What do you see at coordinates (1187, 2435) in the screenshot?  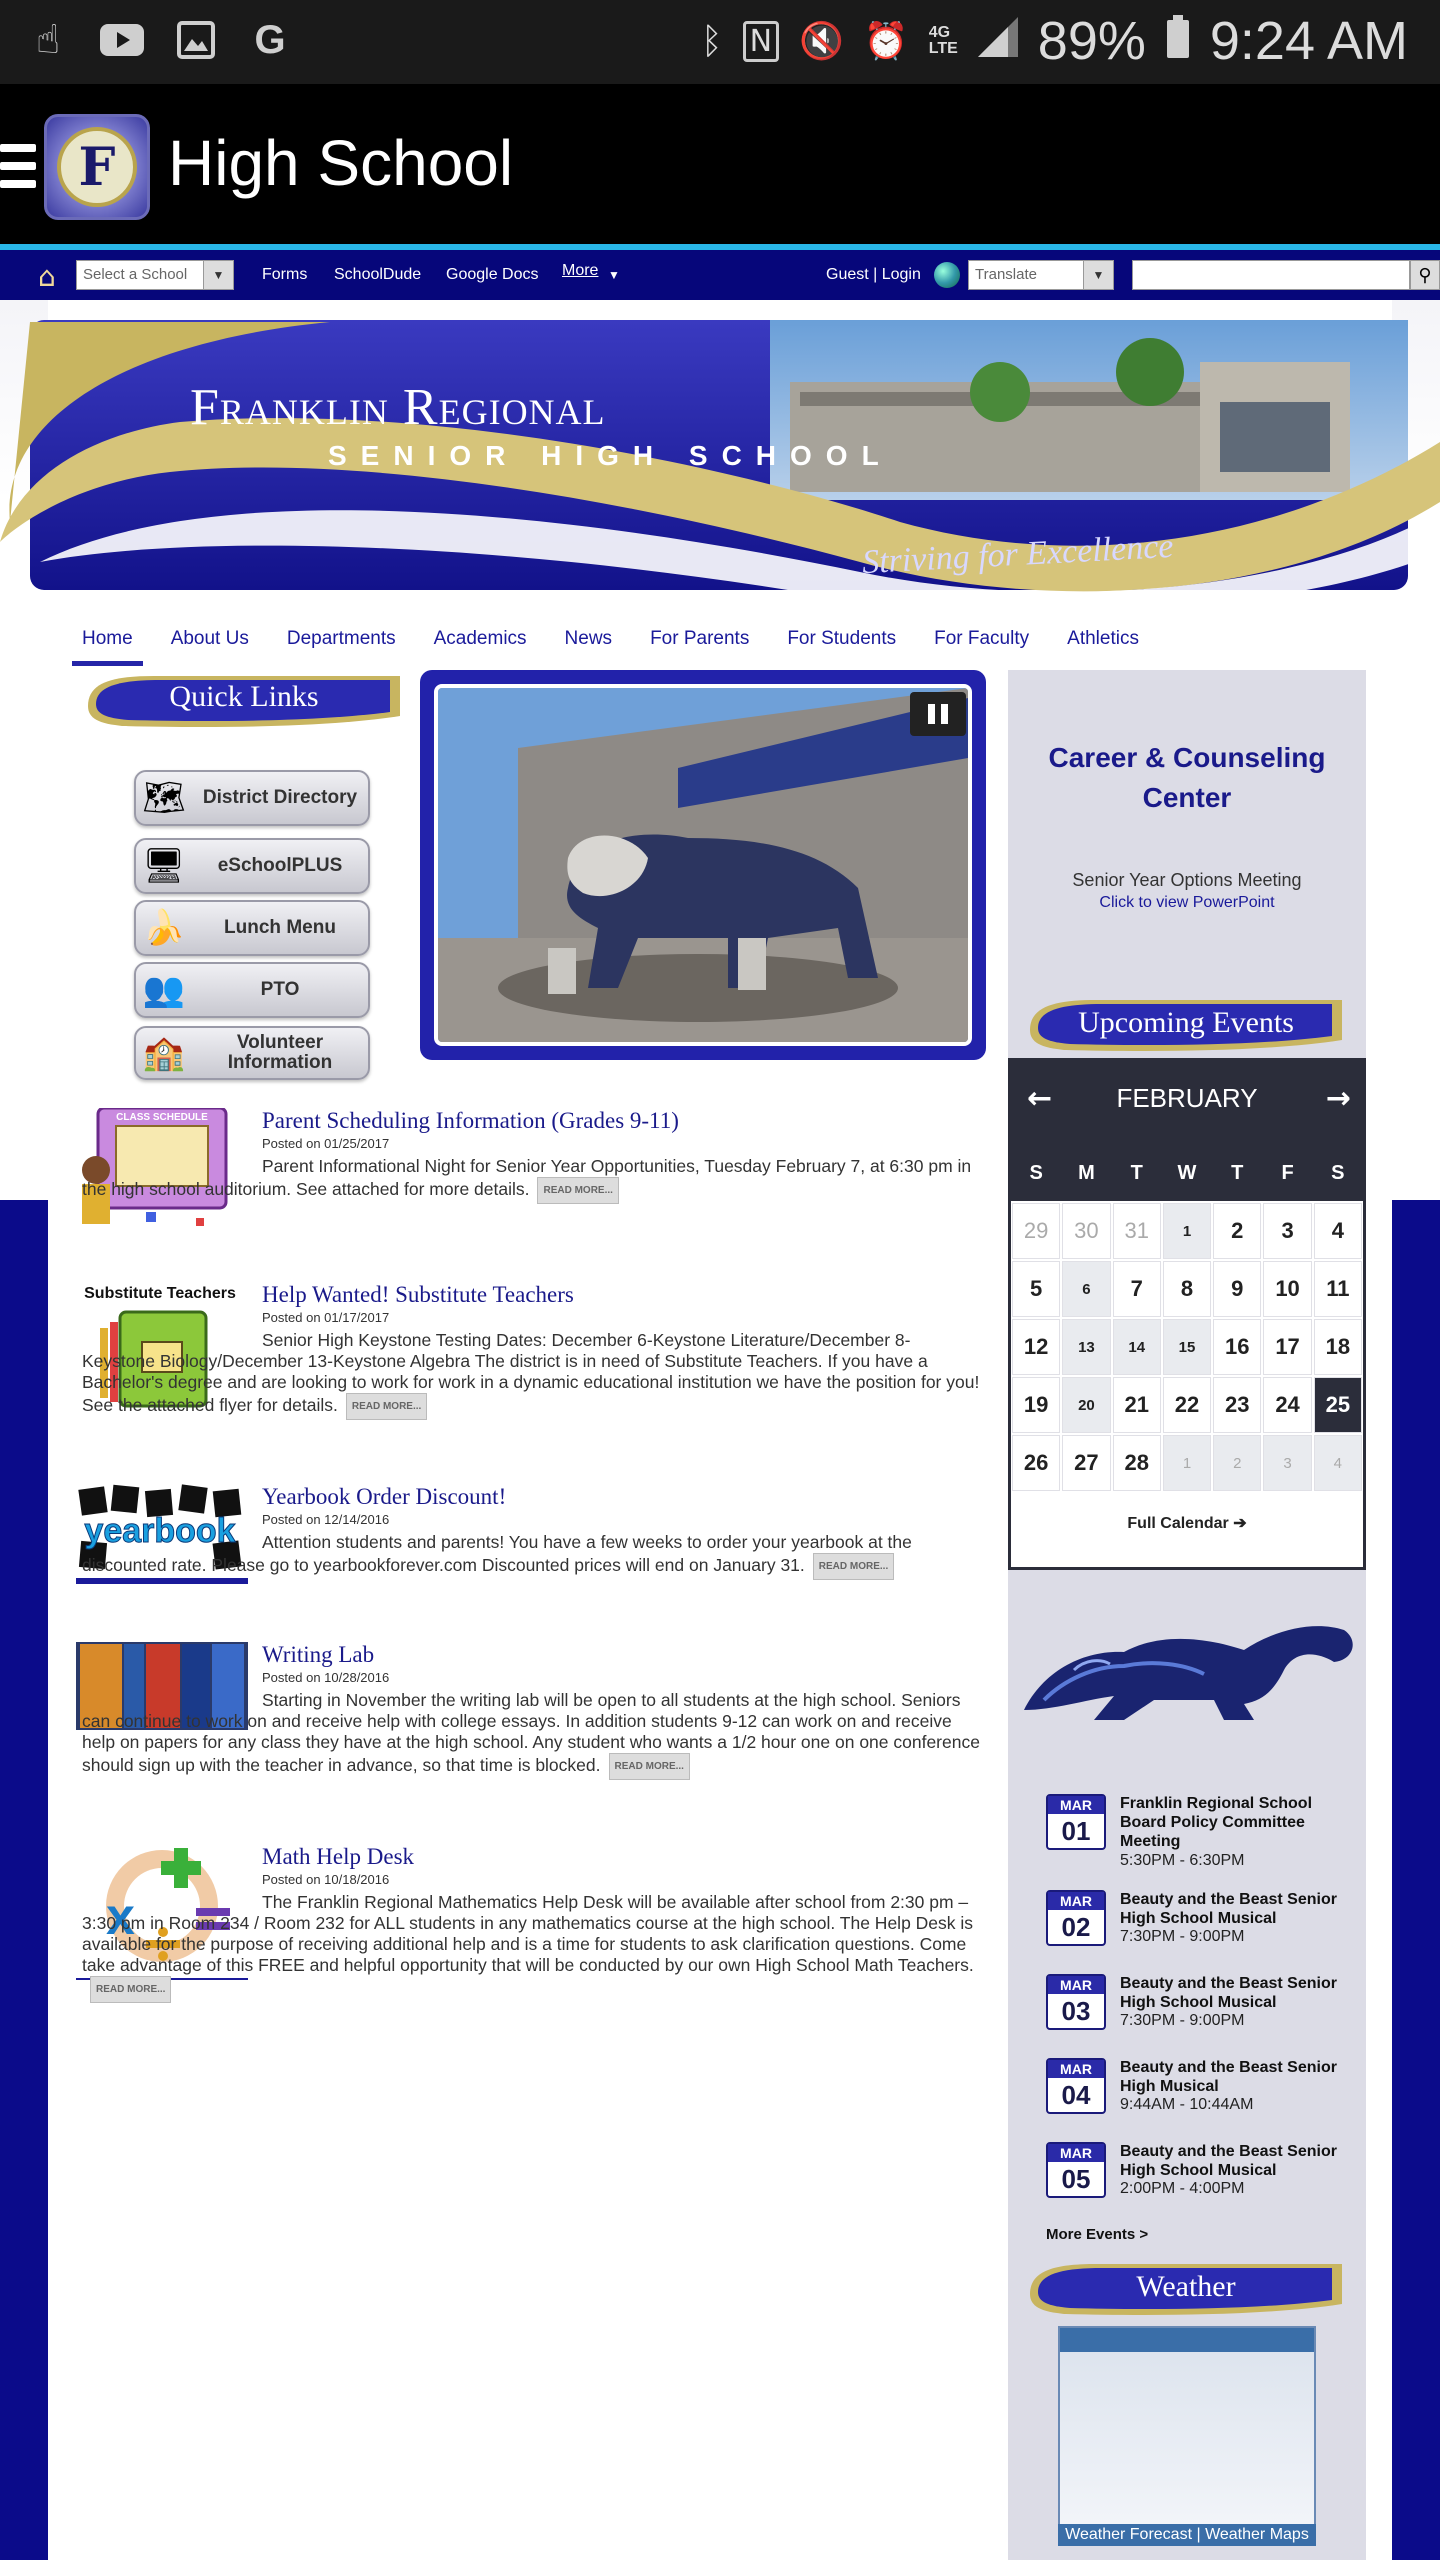 I see `weather-widget` at bounding box center [1187, 2435].